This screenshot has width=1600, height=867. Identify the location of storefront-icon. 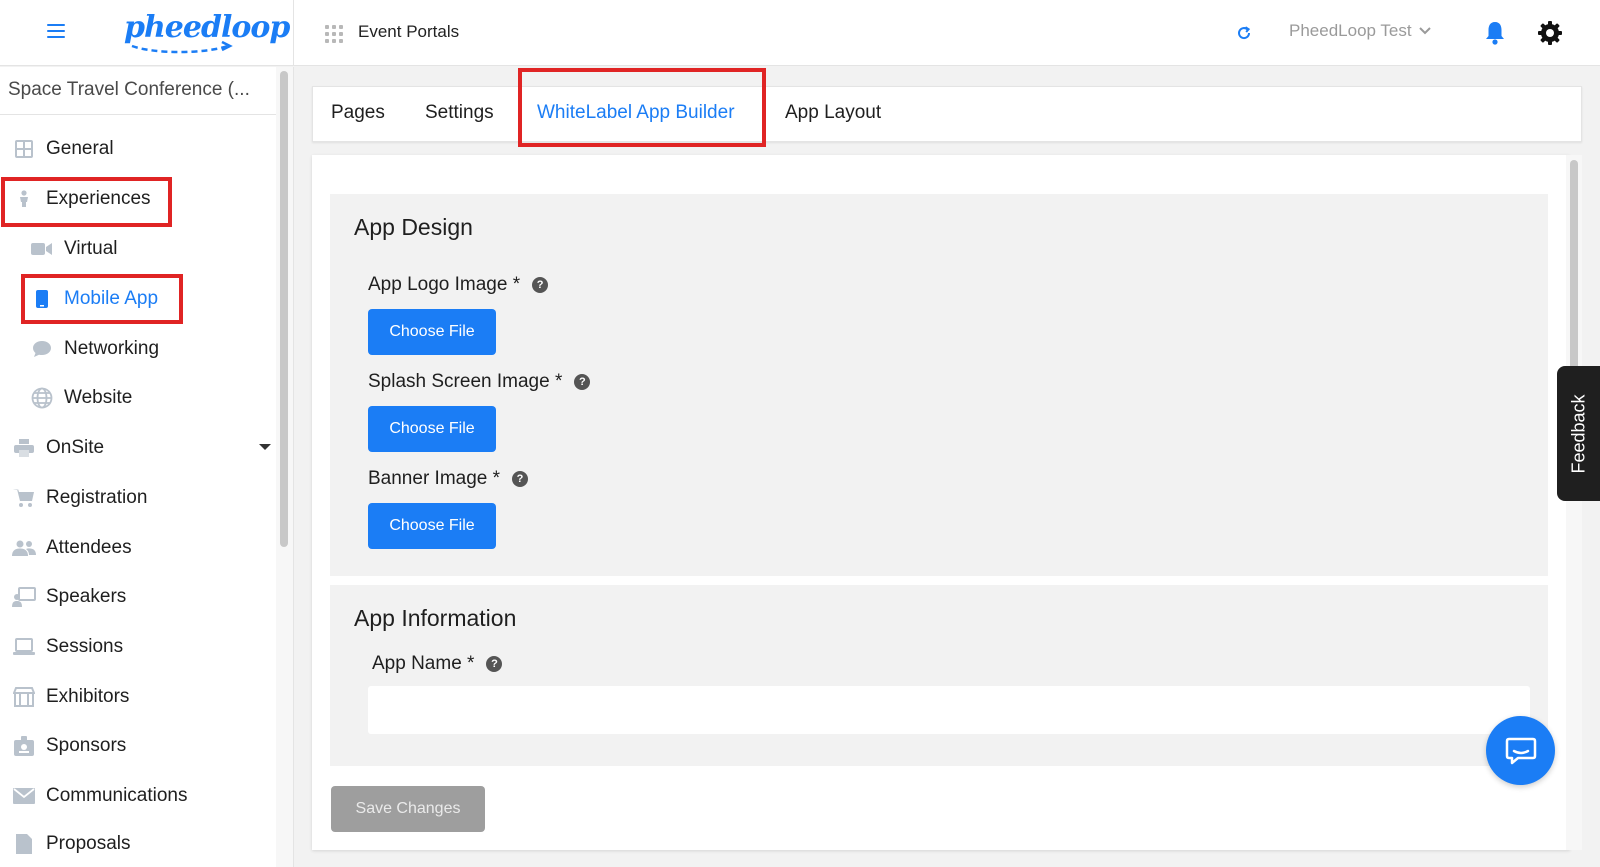
(24, 697).